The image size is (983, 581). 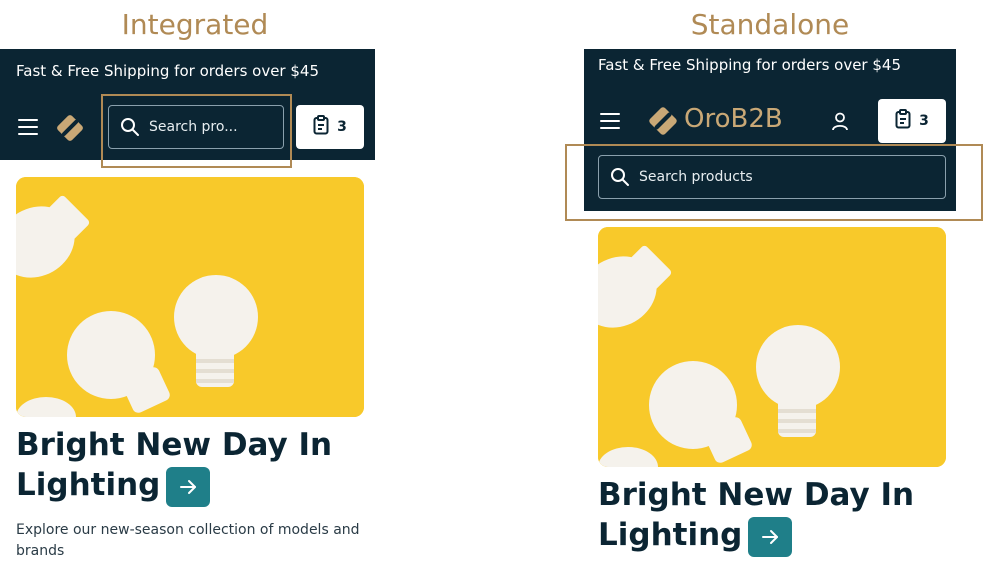 What do you see at coordinates (40, 551) in the screenshot?
I see `hero-desc-line2: brands` at bounding box center [40, 551].